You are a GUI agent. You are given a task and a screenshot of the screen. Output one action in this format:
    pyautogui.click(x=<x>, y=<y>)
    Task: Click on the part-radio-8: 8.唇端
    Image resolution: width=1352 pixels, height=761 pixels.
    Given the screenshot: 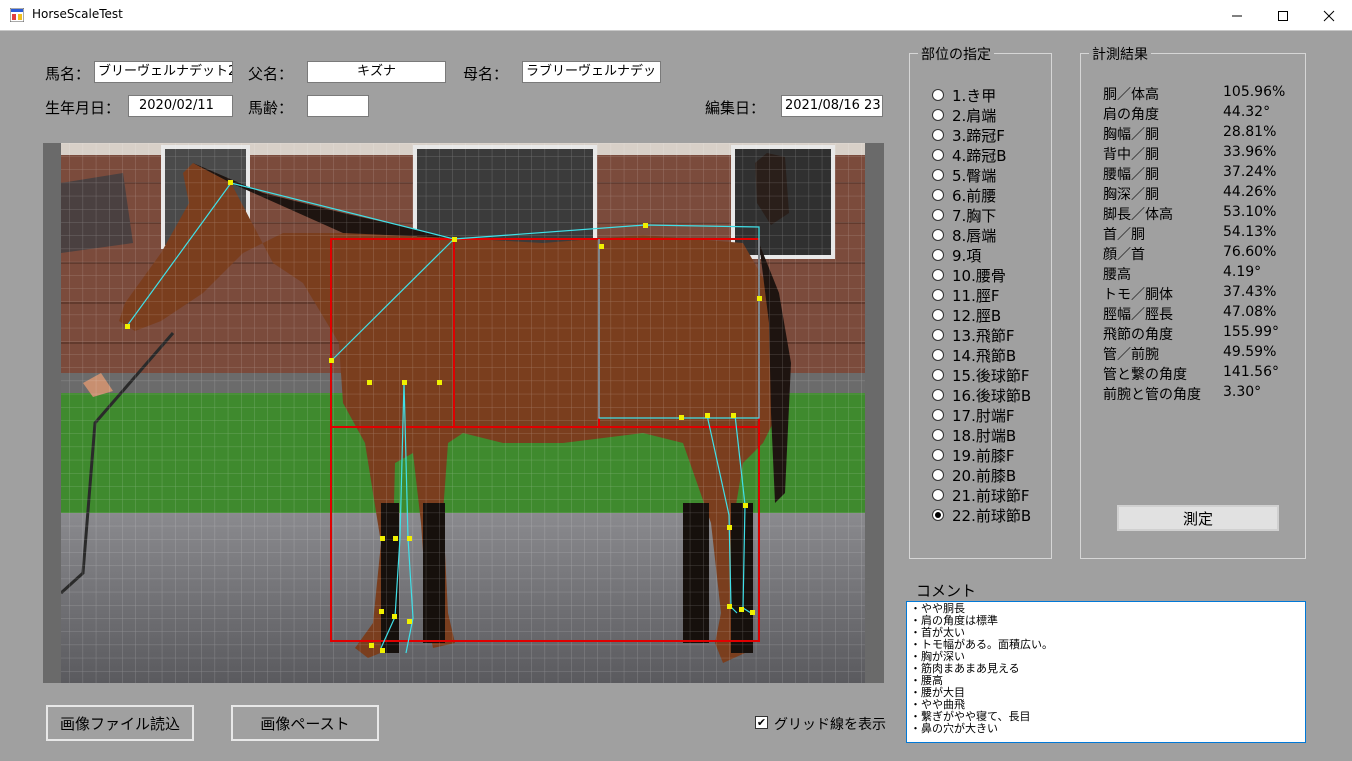 What is the action you would take?
    pyautogui.click(x=964, y=235)
    